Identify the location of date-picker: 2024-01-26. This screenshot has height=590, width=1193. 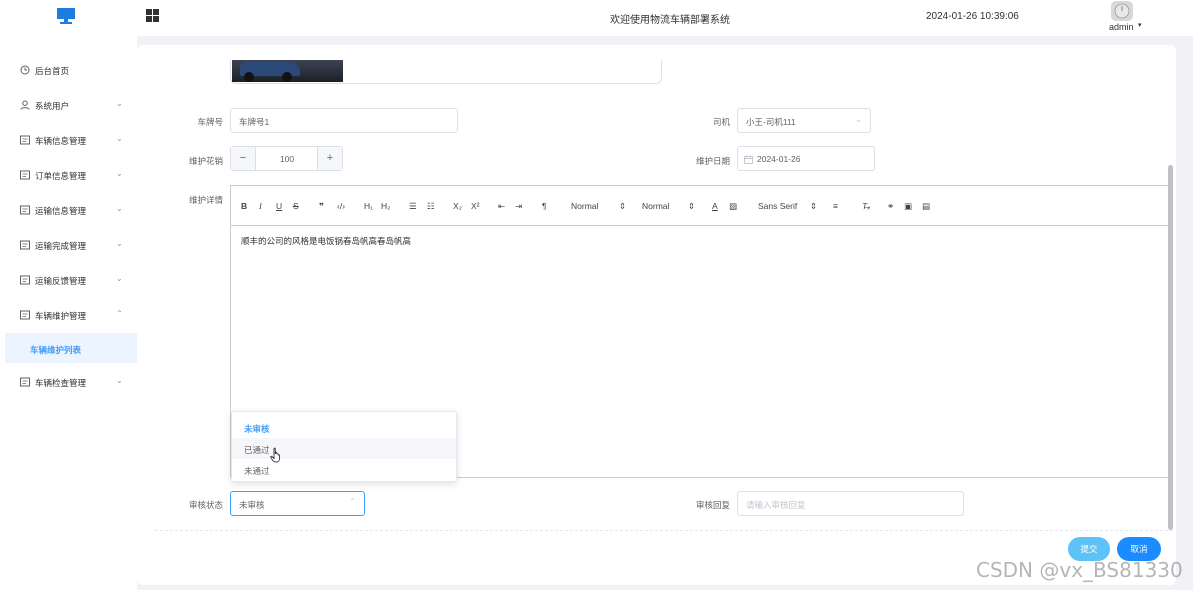
(806, 158).